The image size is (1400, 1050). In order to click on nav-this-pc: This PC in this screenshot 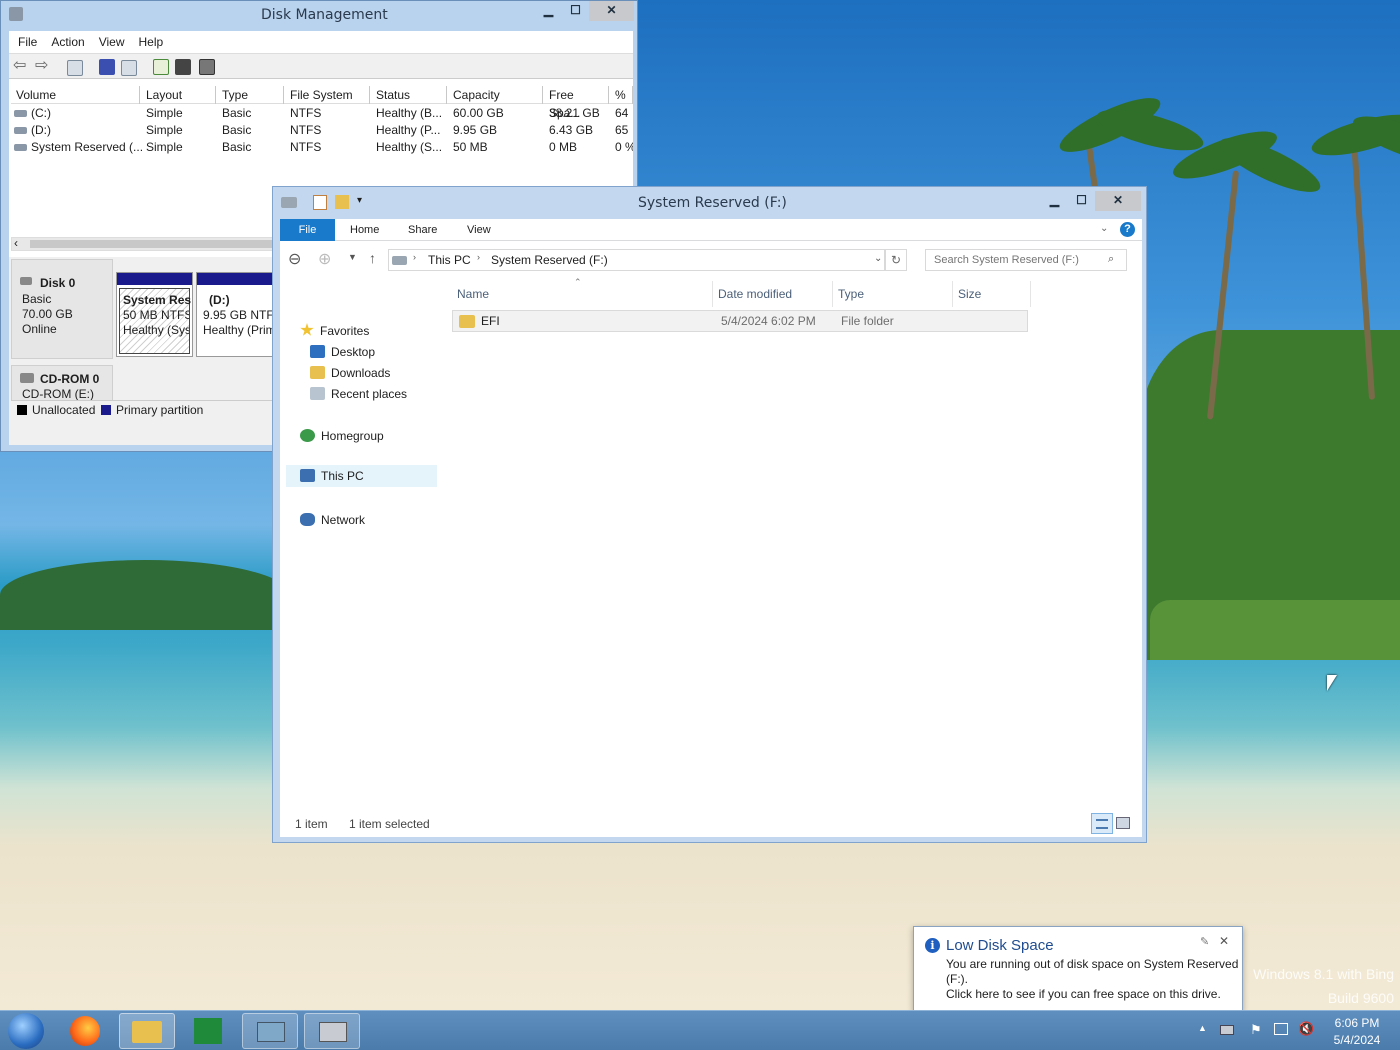, I will do `click(361, 476)`.